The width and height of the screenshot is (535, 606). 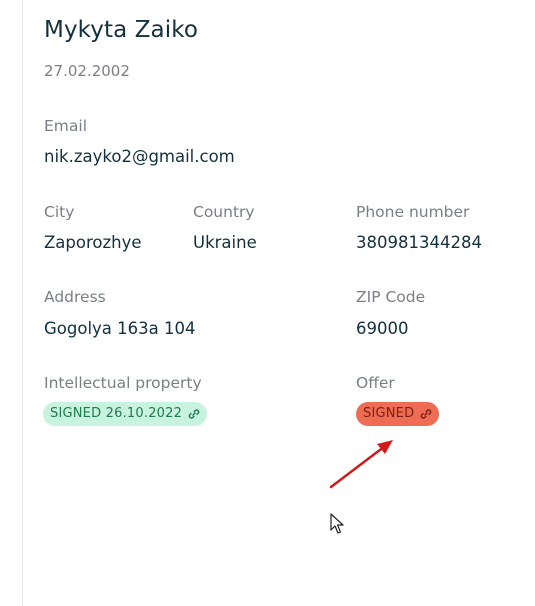 I want to click on ip-label: Intellectual property, so click(x=123, y=383).